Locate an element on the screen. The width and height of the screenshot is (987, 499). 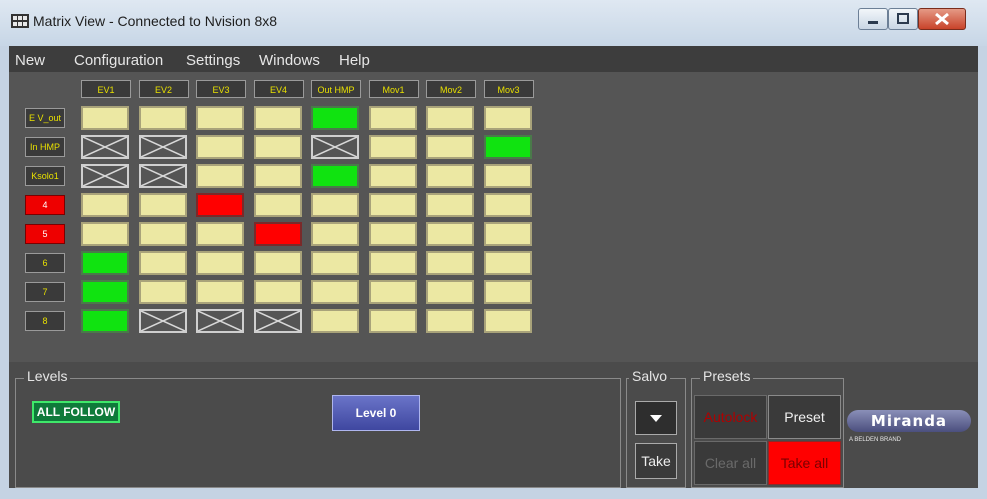
column-header: Mov2 is located at coordinates (451, 89).